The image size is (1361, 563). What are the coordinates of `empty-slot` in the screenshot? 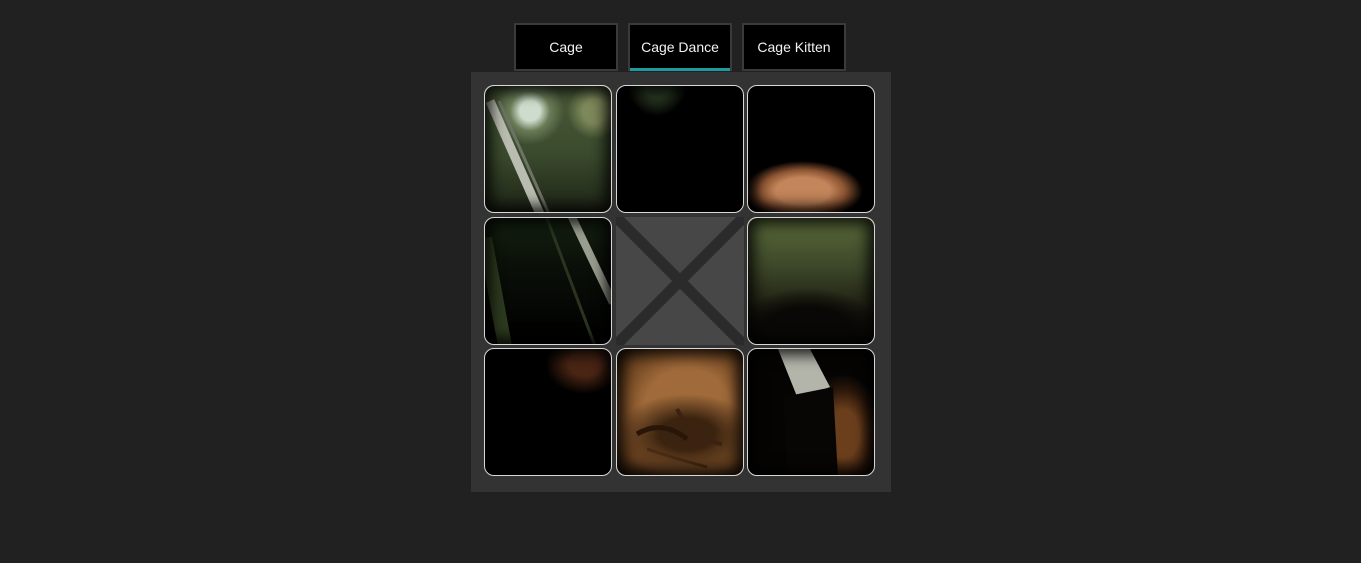 It's located at (680, 281).